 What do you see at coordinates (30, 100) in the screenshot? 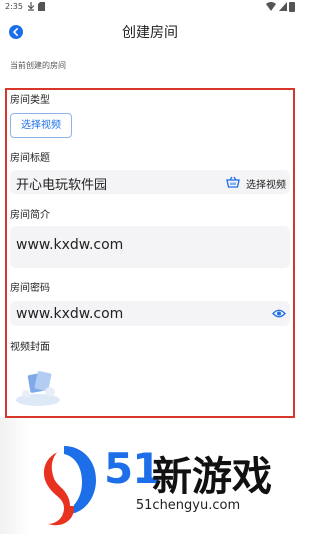
I see `room-type-label: 房间类型` at bounding box center [30, 100].